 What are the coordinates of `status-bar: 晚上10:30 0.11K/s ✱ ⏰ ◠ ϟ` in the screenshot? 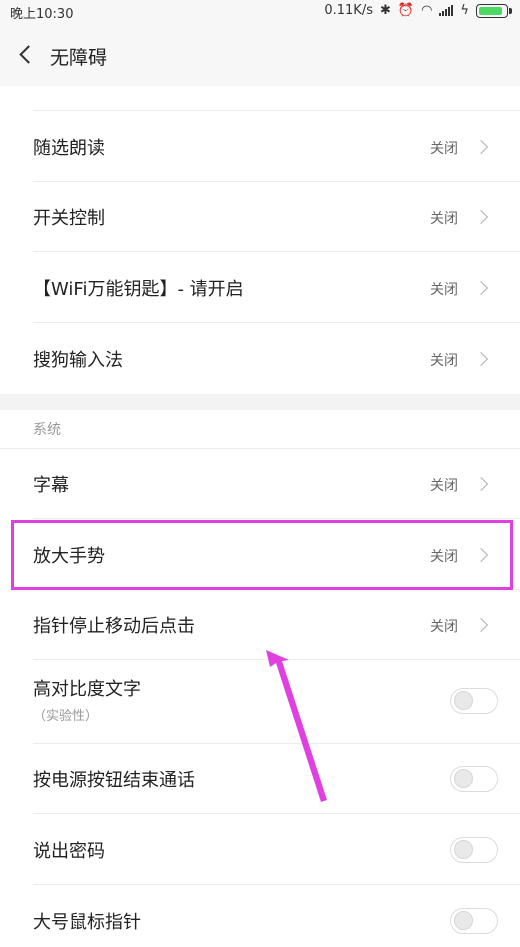 It's located at (260, 12).